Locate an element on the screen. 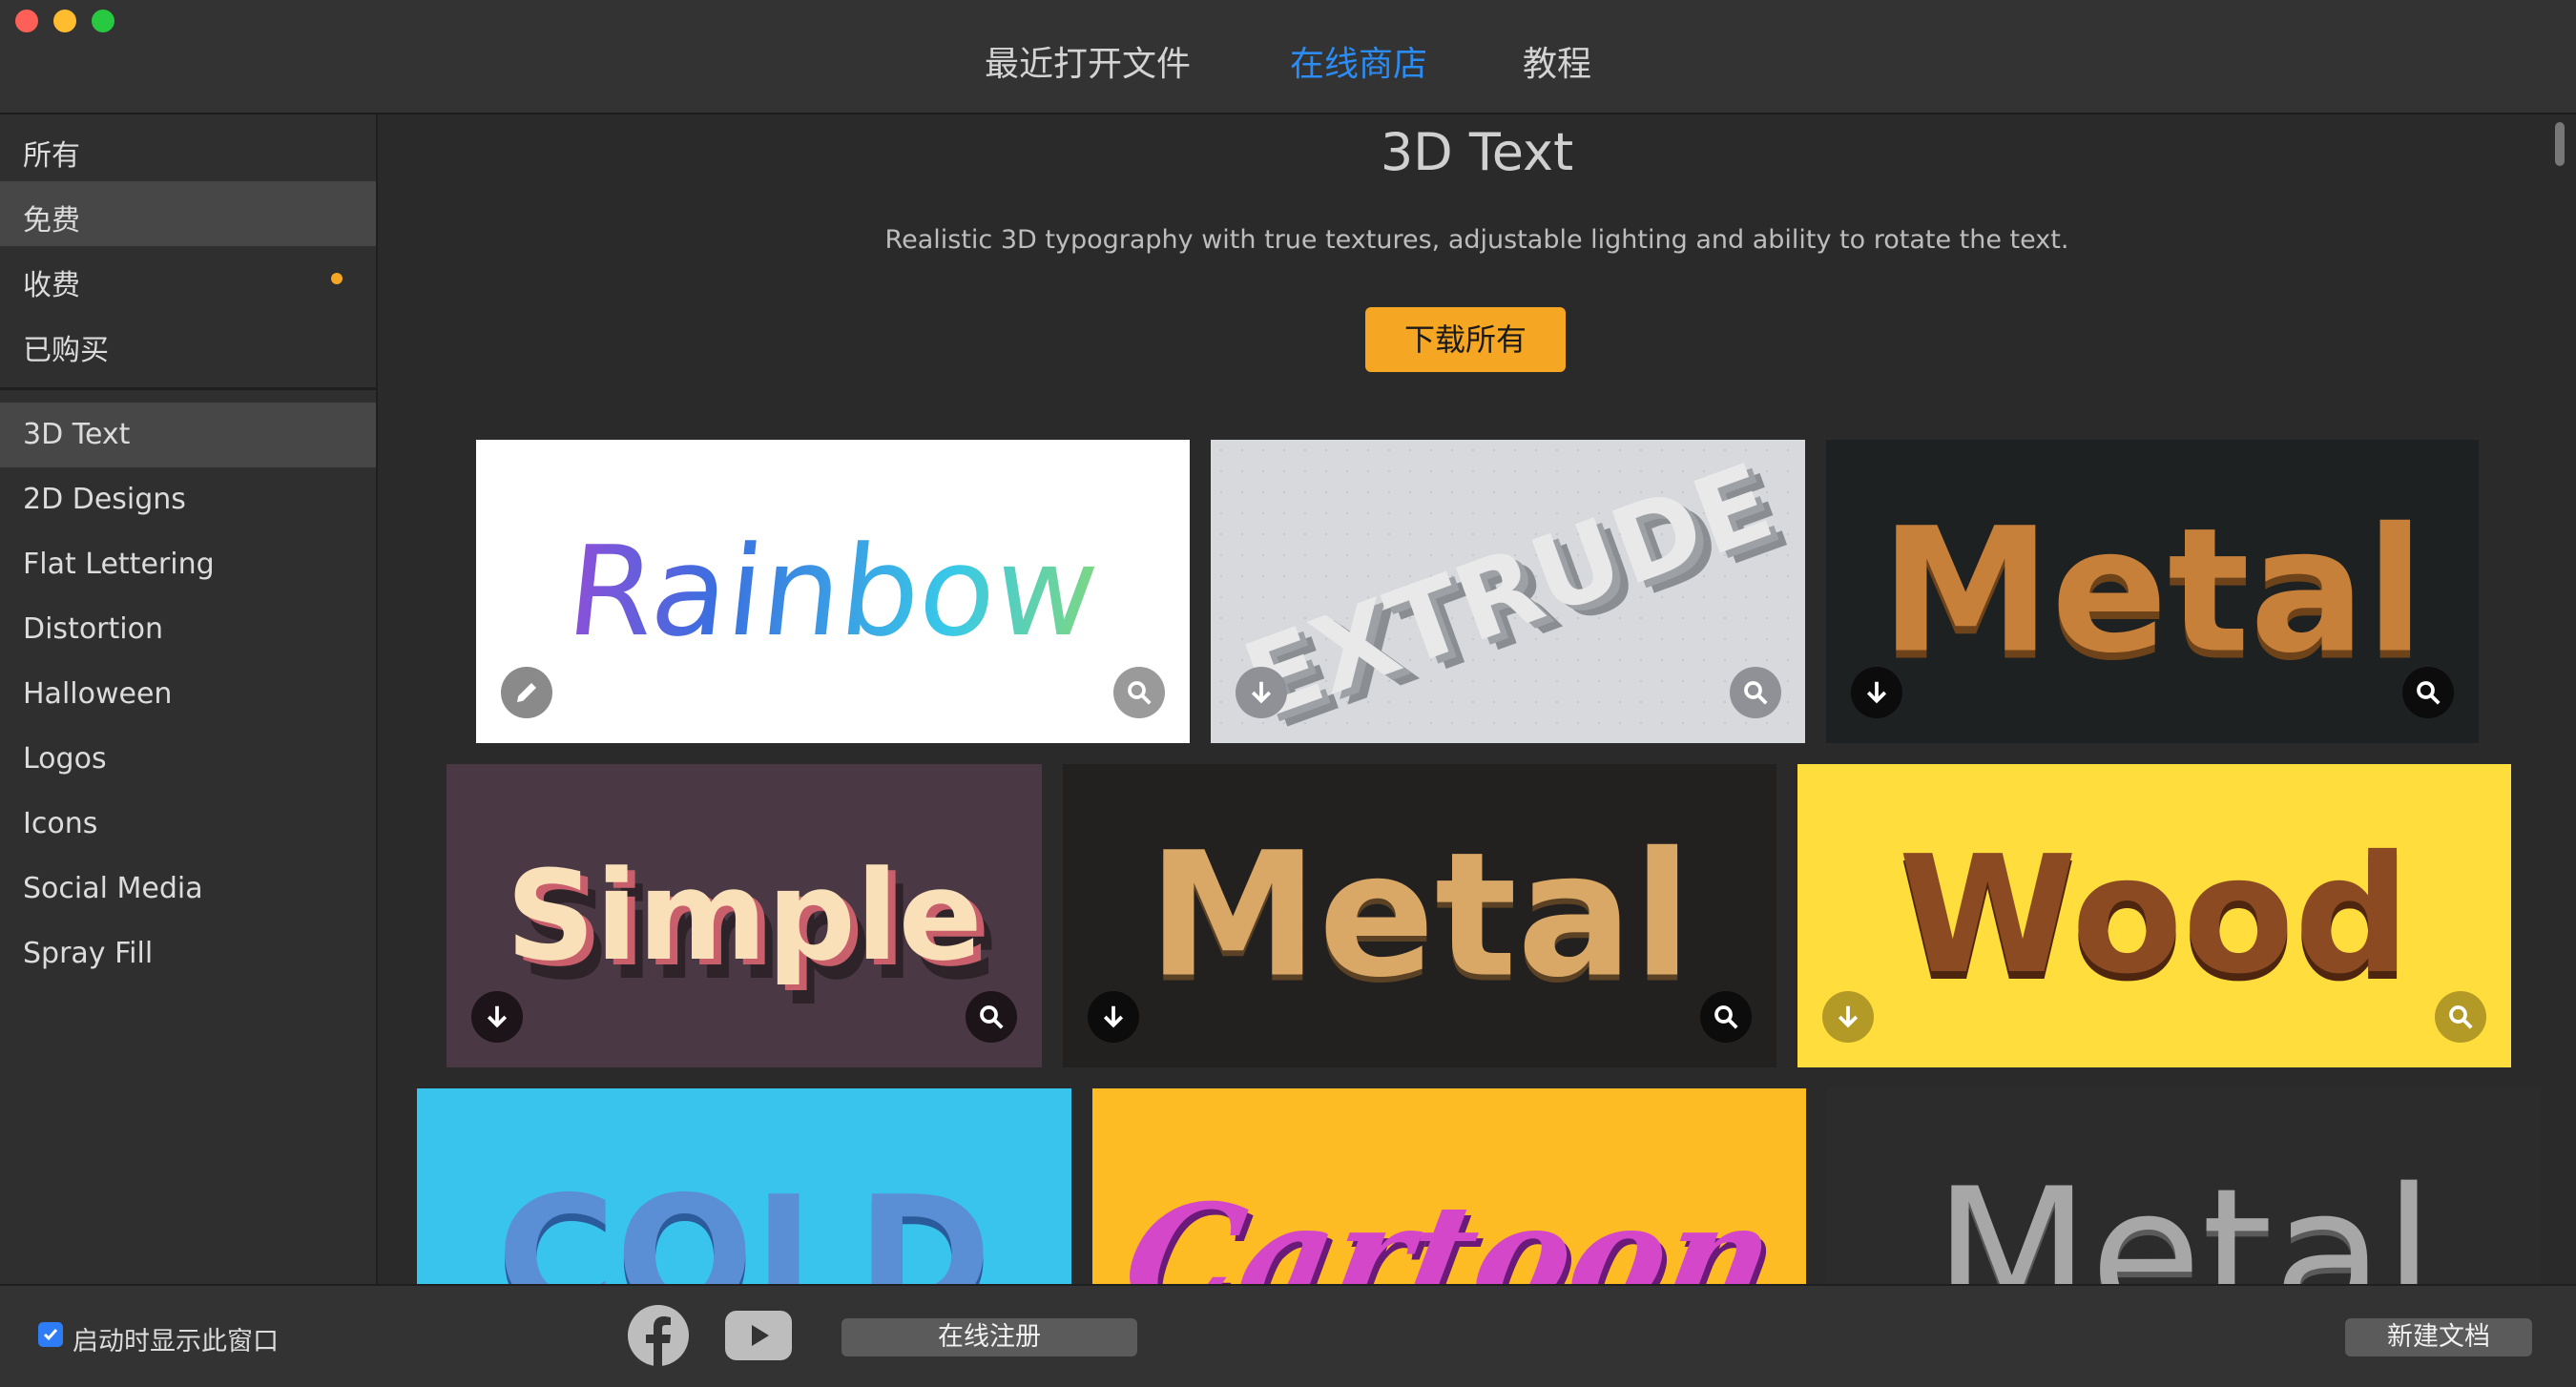 The width and height of the screenshot is (2576, 1387). checkmark-icon is located at coordinates (50, 1335).